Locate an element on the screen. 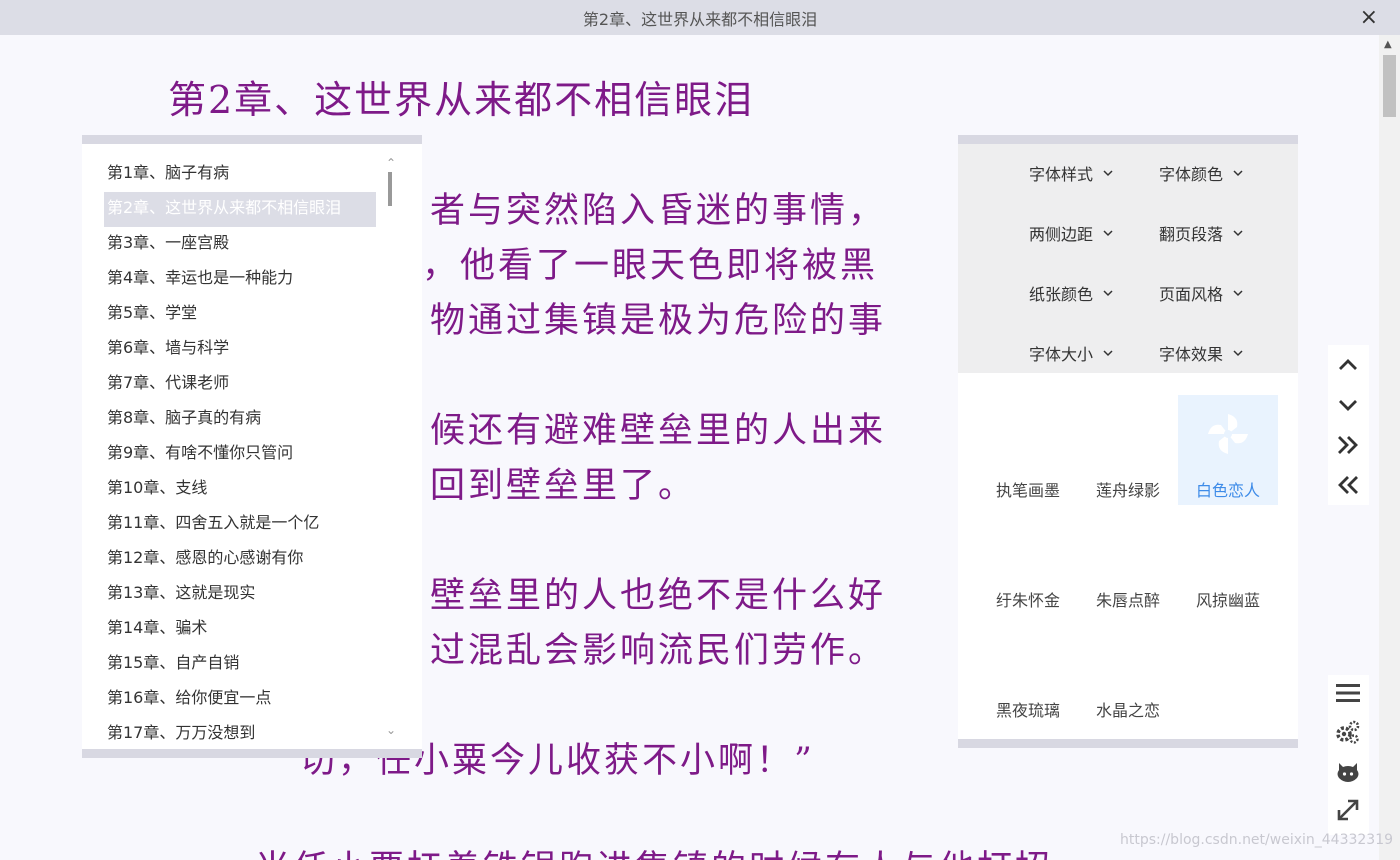 Image resolution: width=1400 pixels, height=860 pixels. body-line: ，他看了一眼天色即将被黑 is located at coordinates (650, 266).